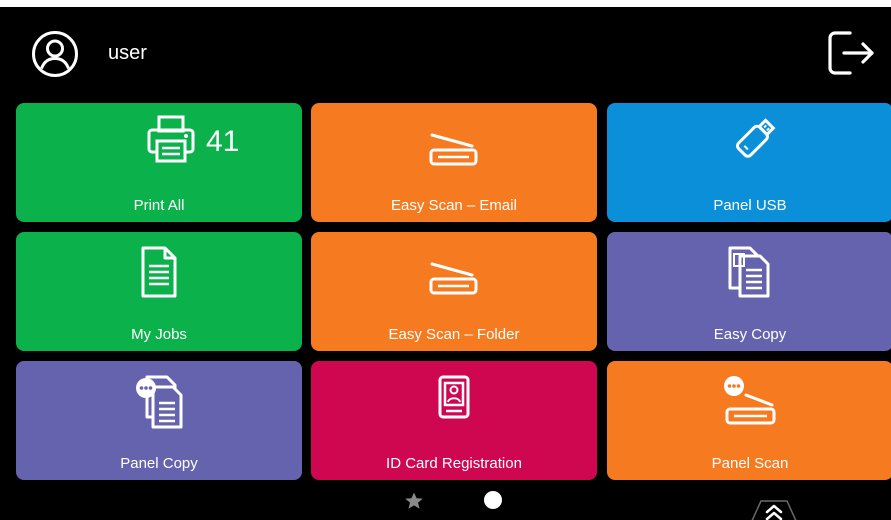  What do you see at coordinates (750, 463) in the screenshot?
I see `tile-label: Panel Scan` at bounding box center [750, 463].